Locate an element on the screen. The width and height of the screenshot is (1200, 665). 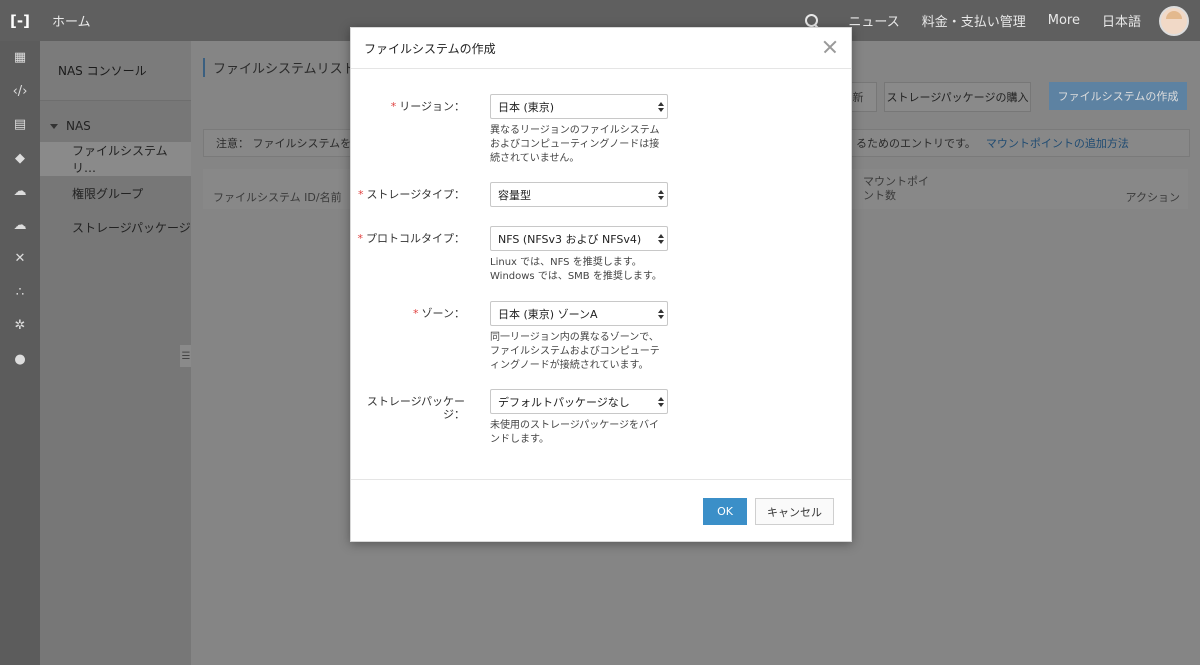
notice-text: 注意： ファイルシステムを作 is located at coordinates (289, 143).